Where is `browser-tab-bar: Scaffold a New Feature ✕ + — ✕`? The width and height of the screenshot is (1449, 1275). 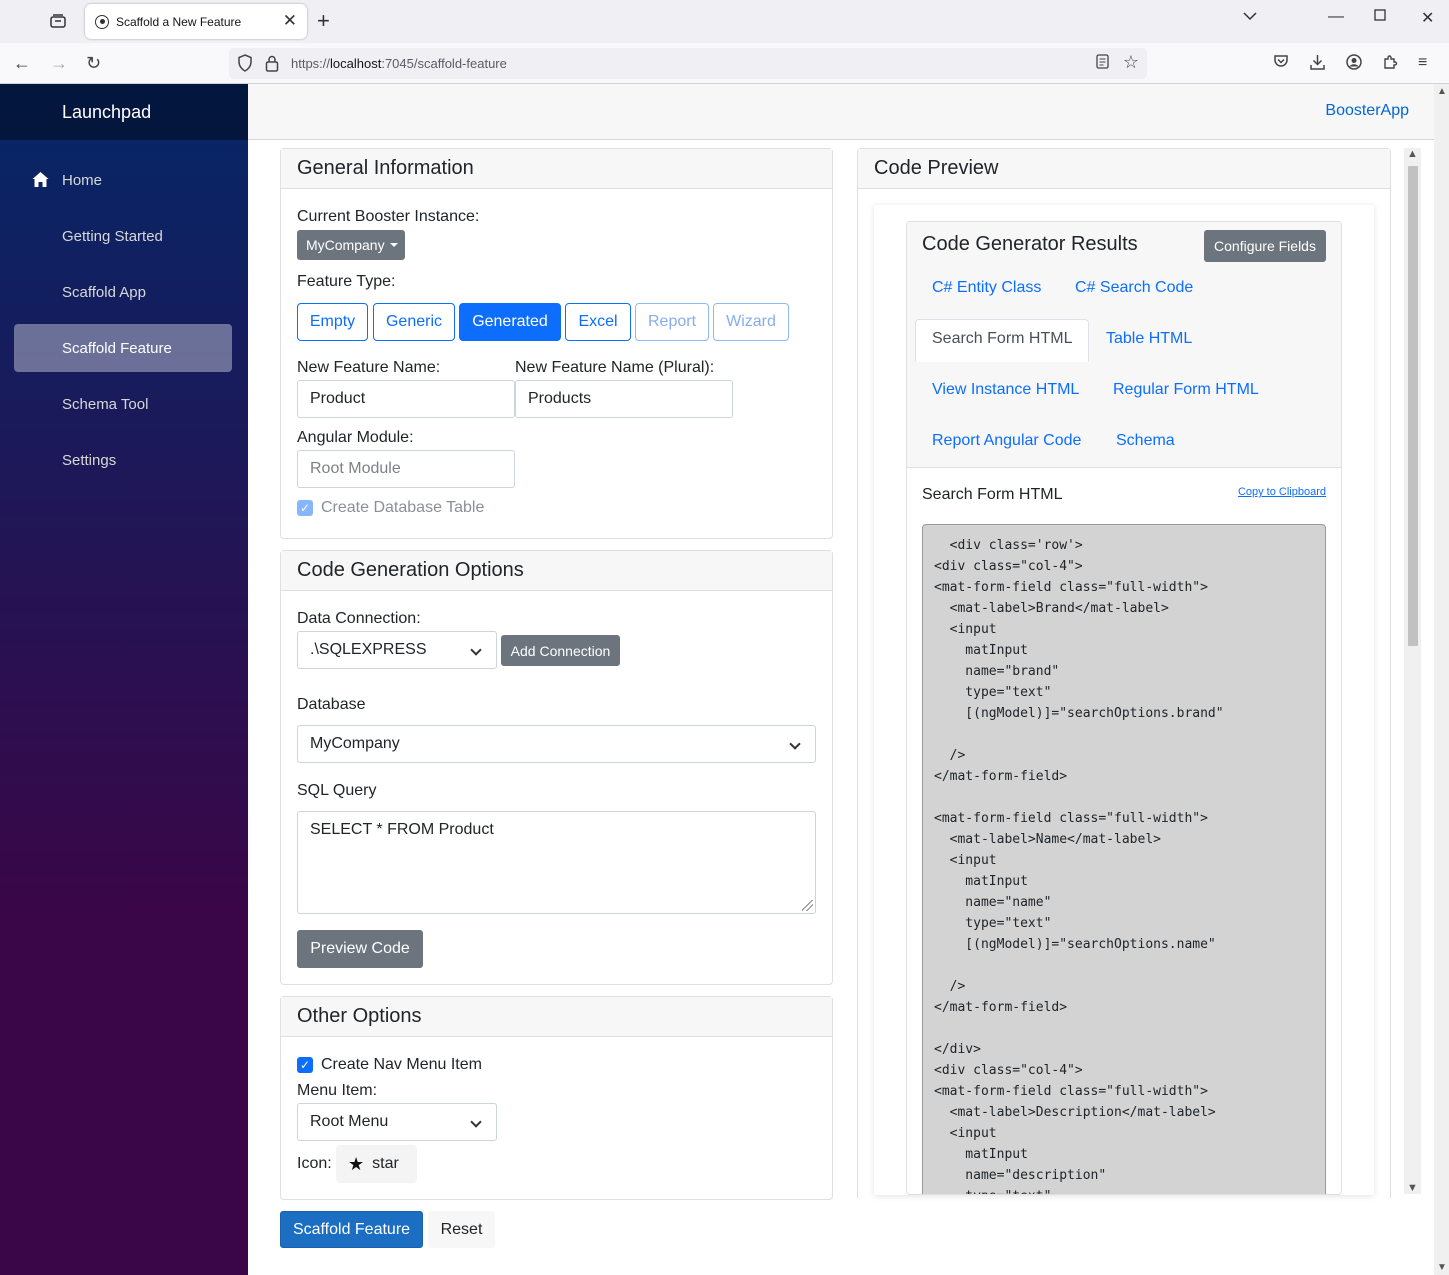
browser-tab-bar: Scaffold a New Feature ✕ + — ✕ is located at coordinates (724, 21).